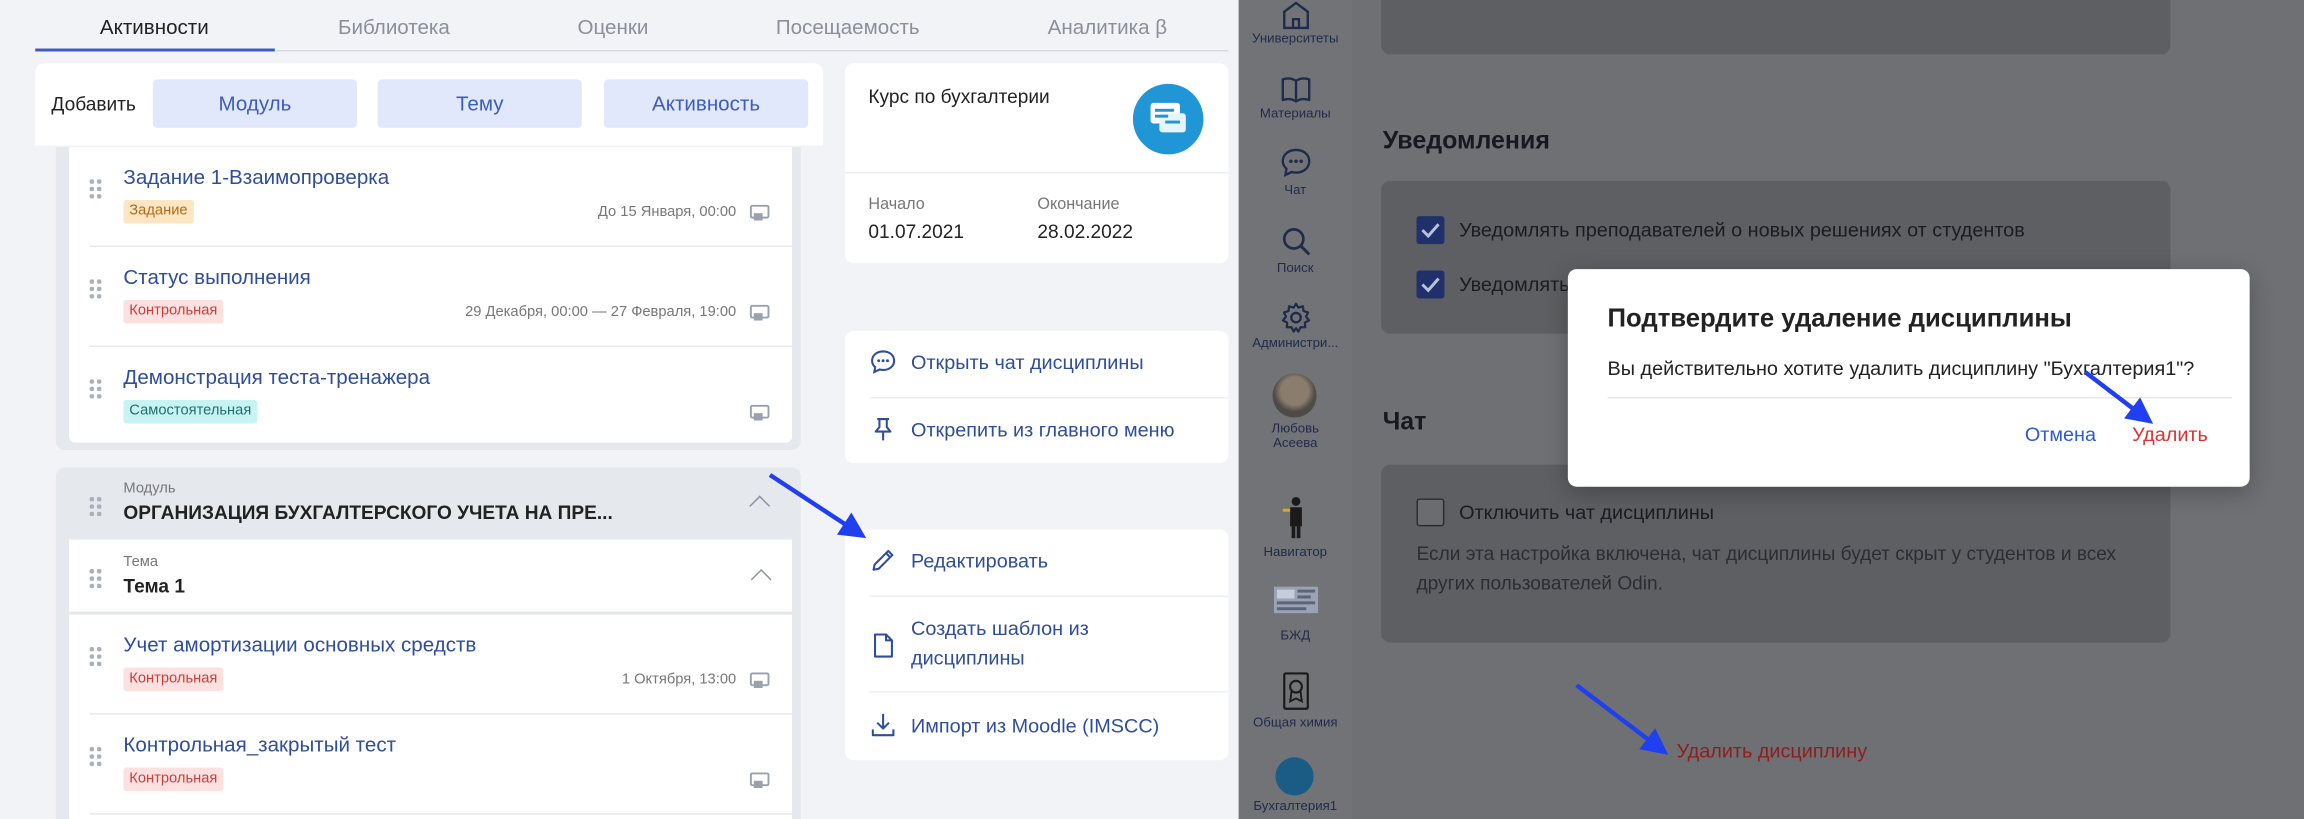  Describe the element at coordinates (883, 560) in the screenshot. I see `pencil-icon` at that location.